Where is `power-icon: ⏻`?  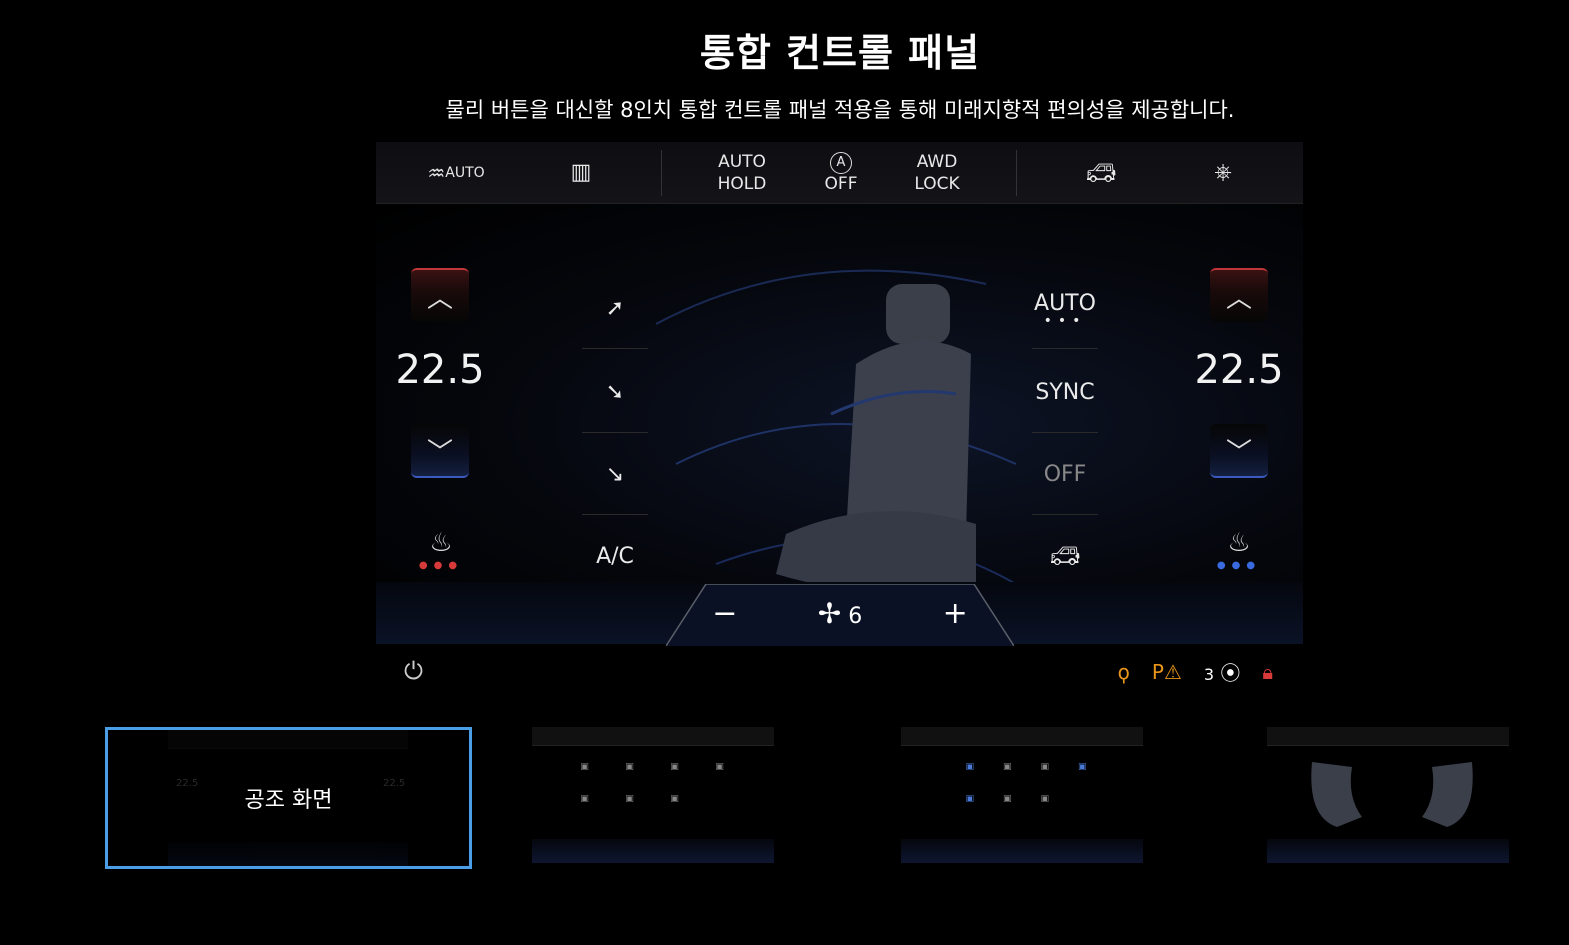
power-icon: ⏻ is located at coordinates (413, 671).